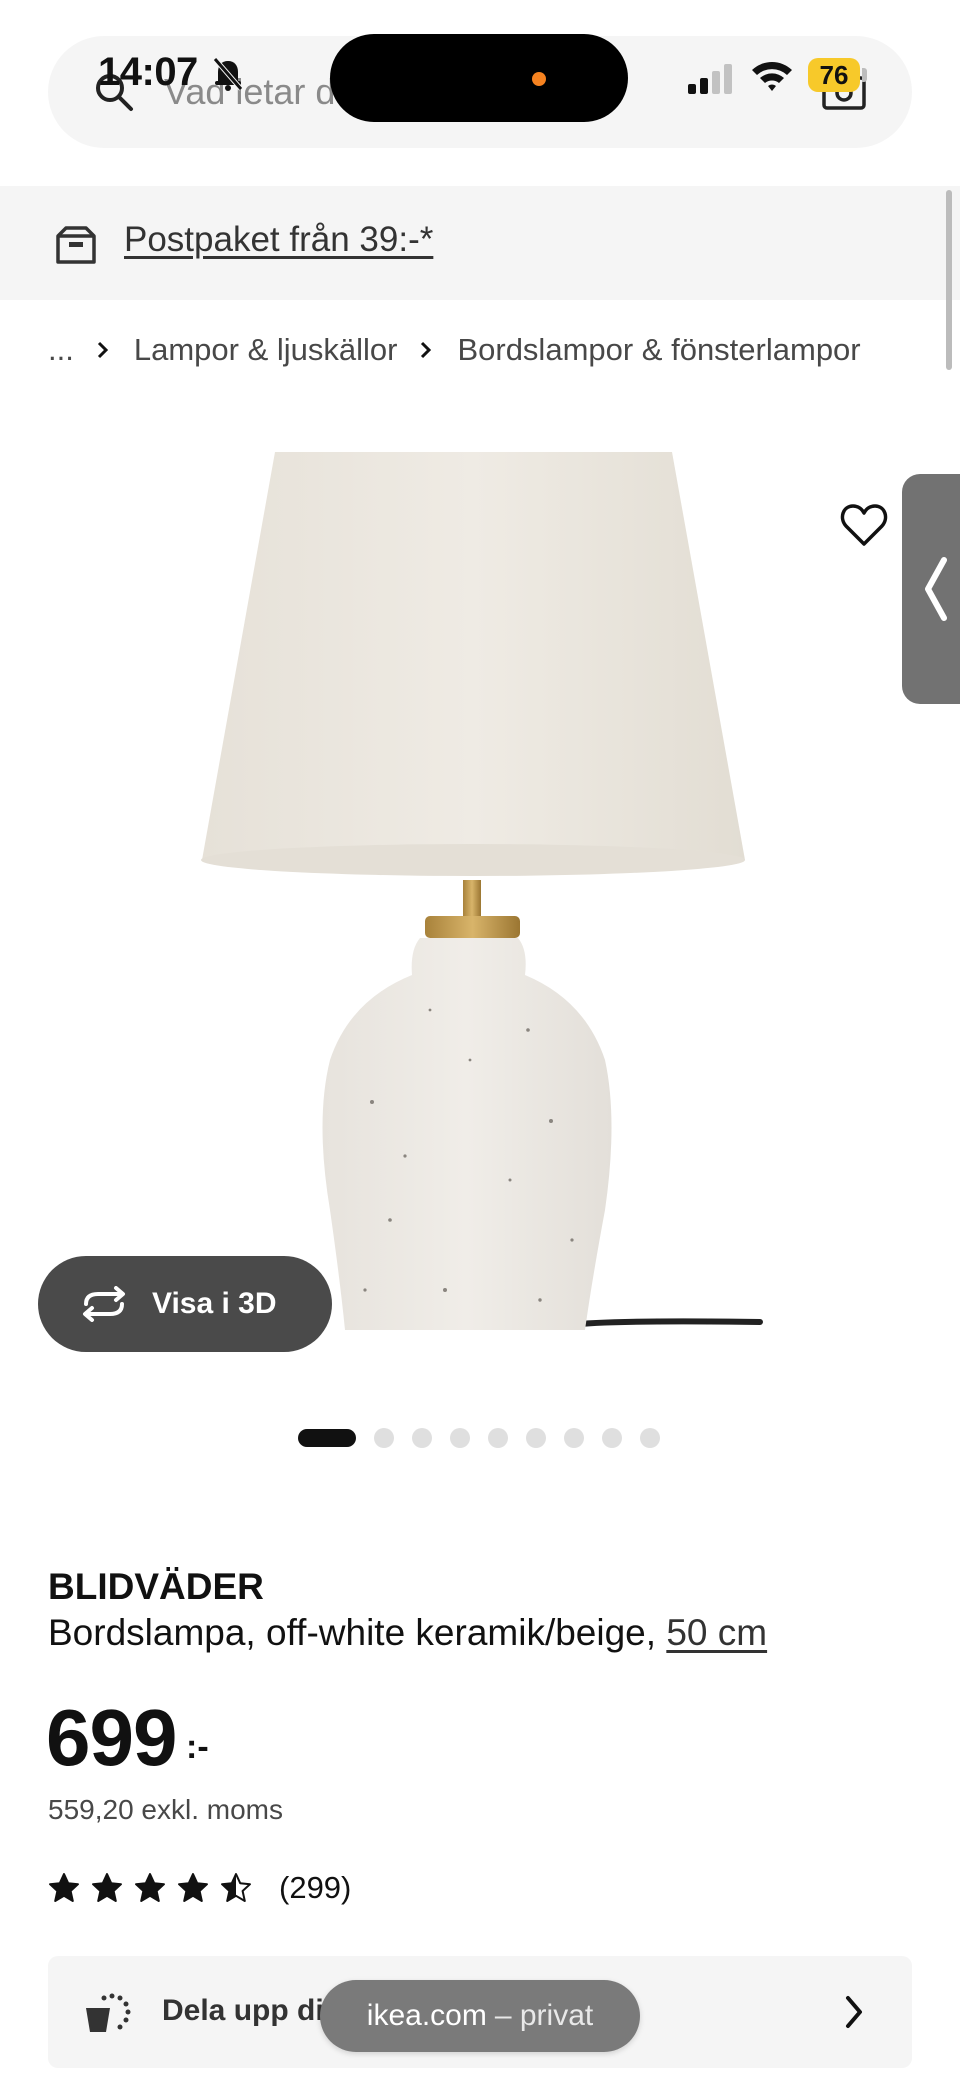 This screenshot has width=960, height=2087. What do you see at coordinates (949, 280) in the screenshot?
I see `scrollbar` at bounding box center [949, 280].